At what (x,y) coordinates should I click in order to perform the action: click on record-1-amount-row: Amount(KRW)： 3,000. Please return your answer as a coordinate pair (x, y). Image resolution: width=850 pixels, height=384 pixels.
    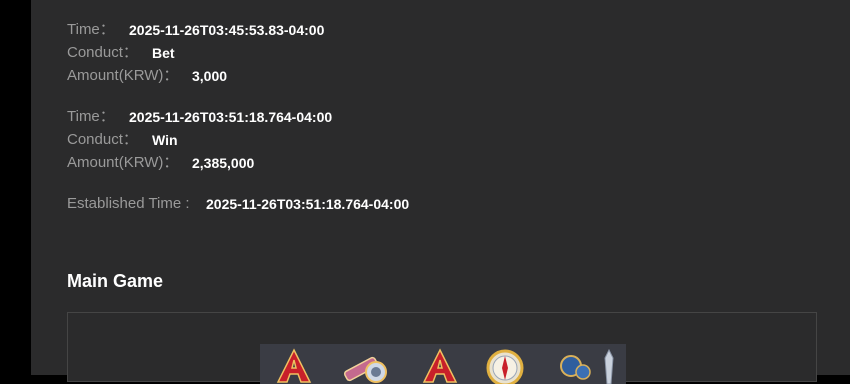
    Looking at the image, I should click on (147, 76).